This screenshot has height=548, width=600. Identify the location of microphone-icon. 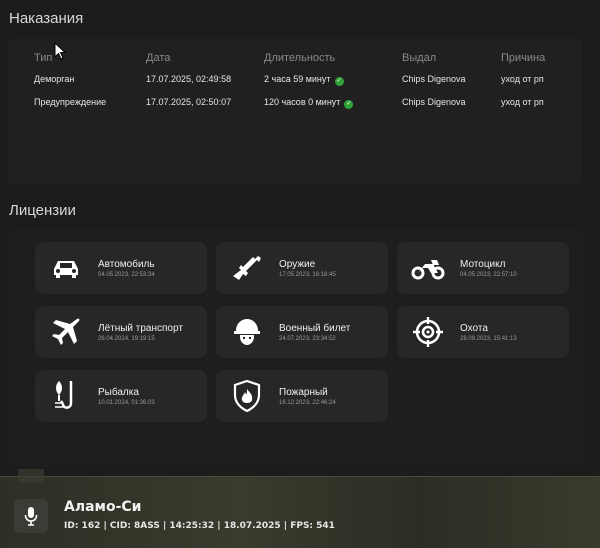
(31, 516).